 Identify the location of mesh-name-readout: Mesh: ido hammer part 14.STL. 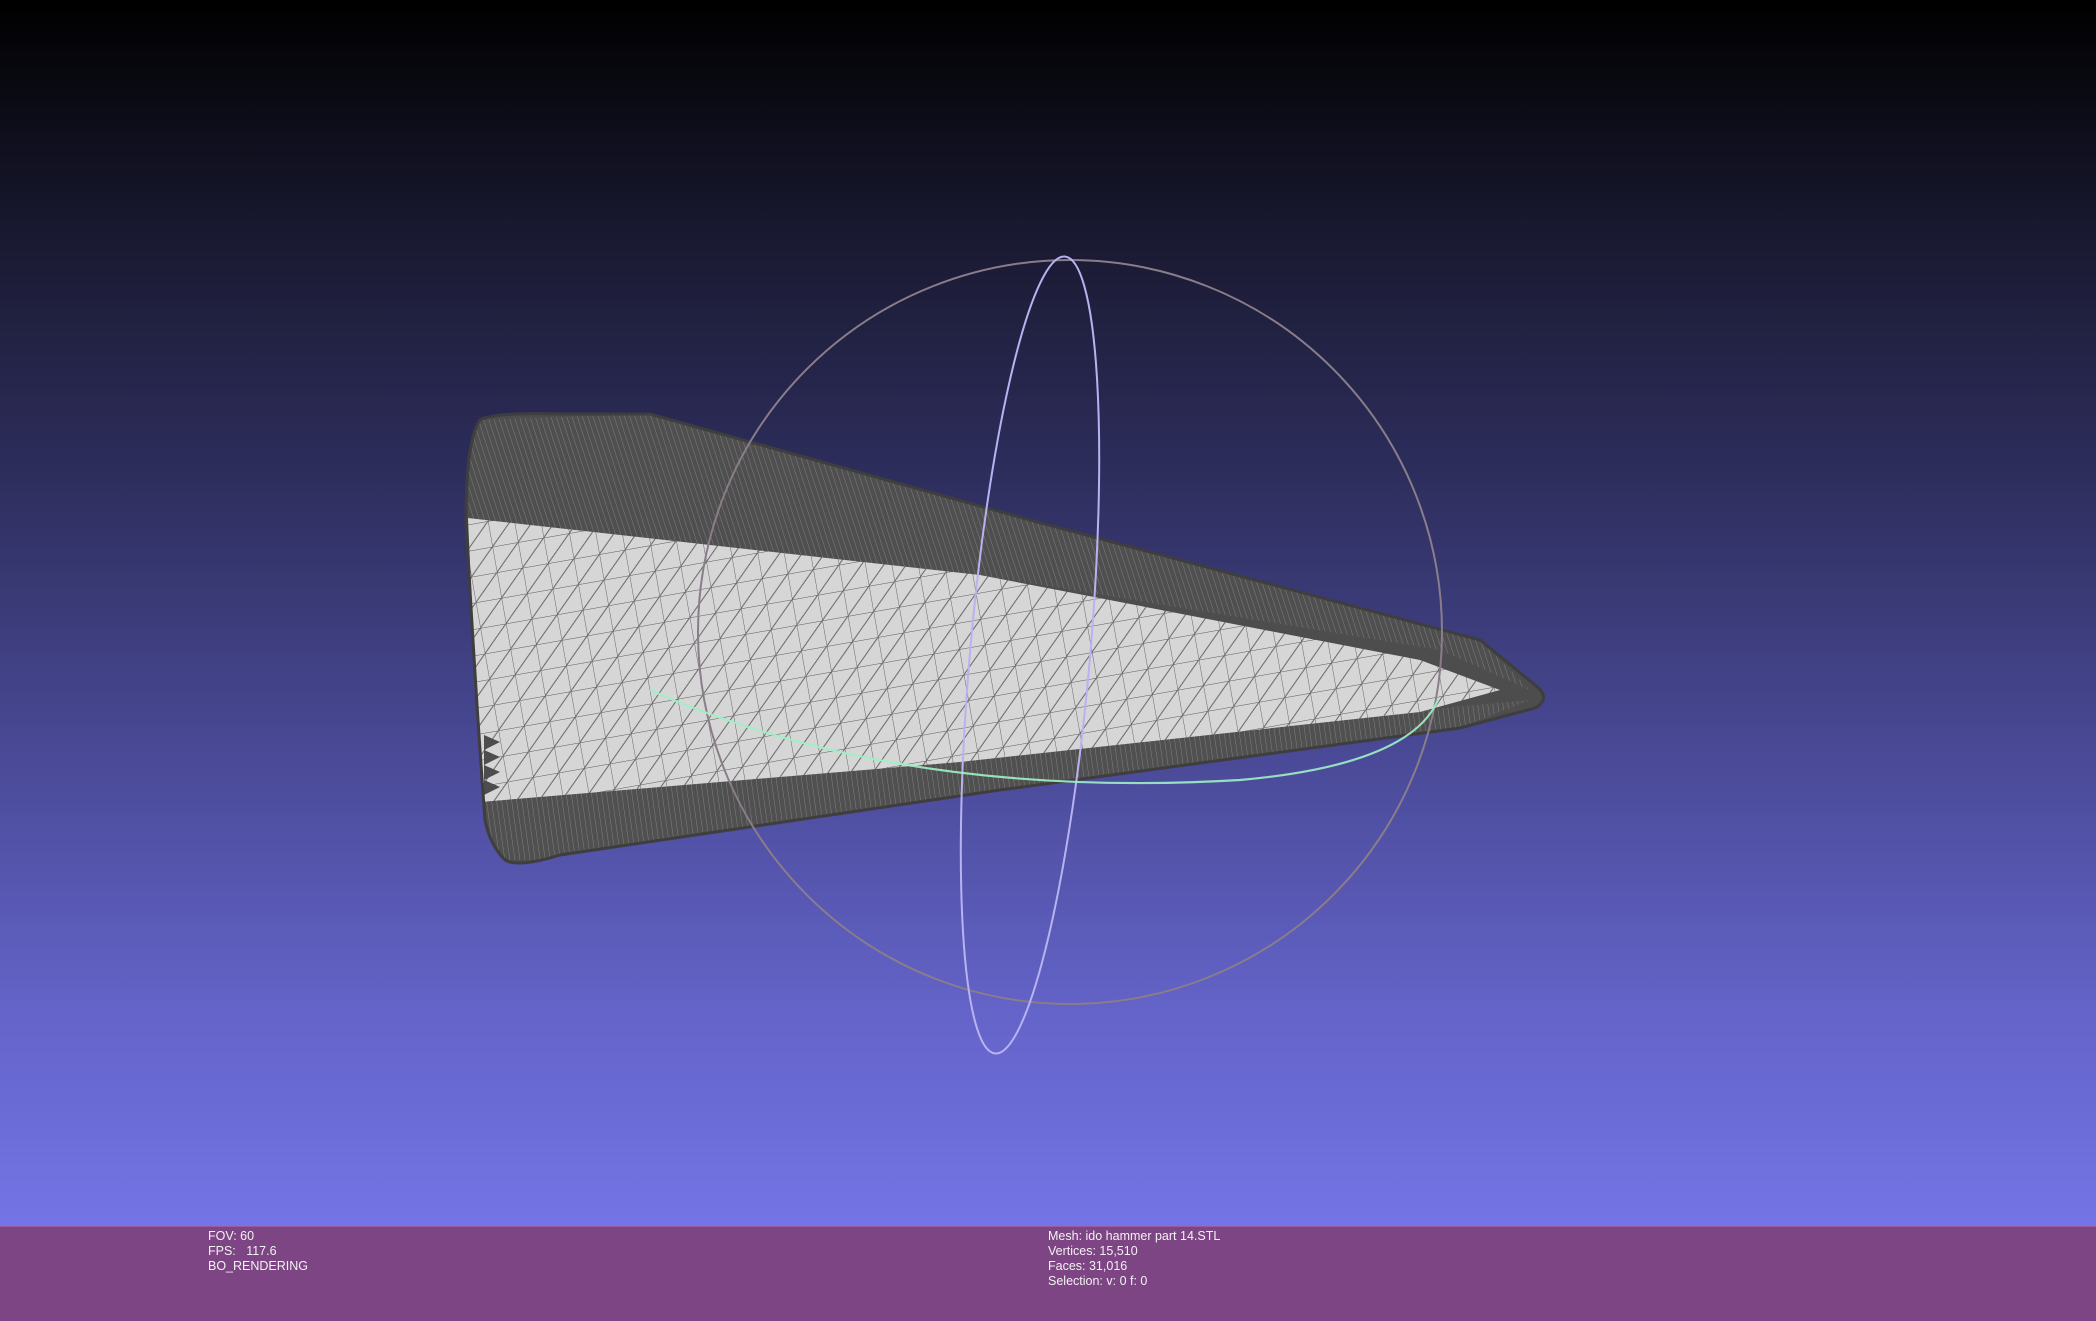
(1134, 1236).